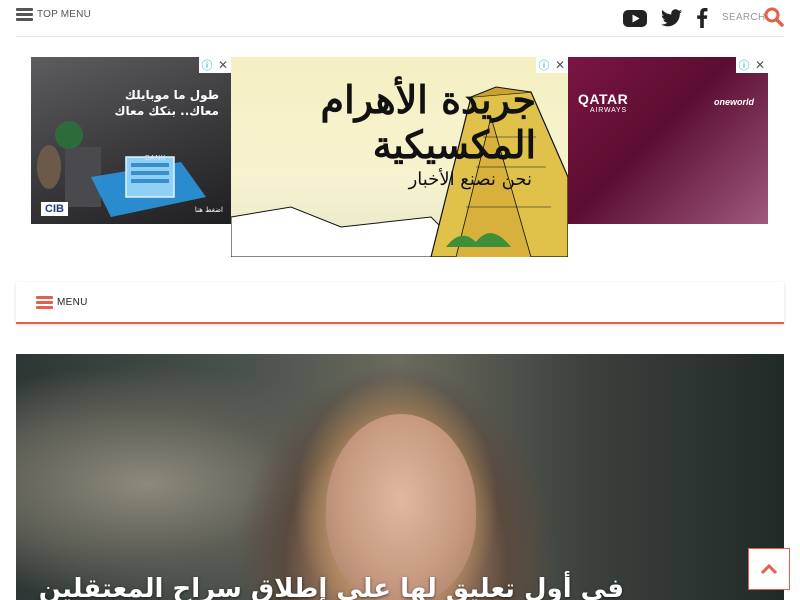 The width and height of the screenshot is (800, 600). I want to click on ad-banner-qatar: QATAR AIRWAYS oneworld ⓘ ✕, so click(668, 140).